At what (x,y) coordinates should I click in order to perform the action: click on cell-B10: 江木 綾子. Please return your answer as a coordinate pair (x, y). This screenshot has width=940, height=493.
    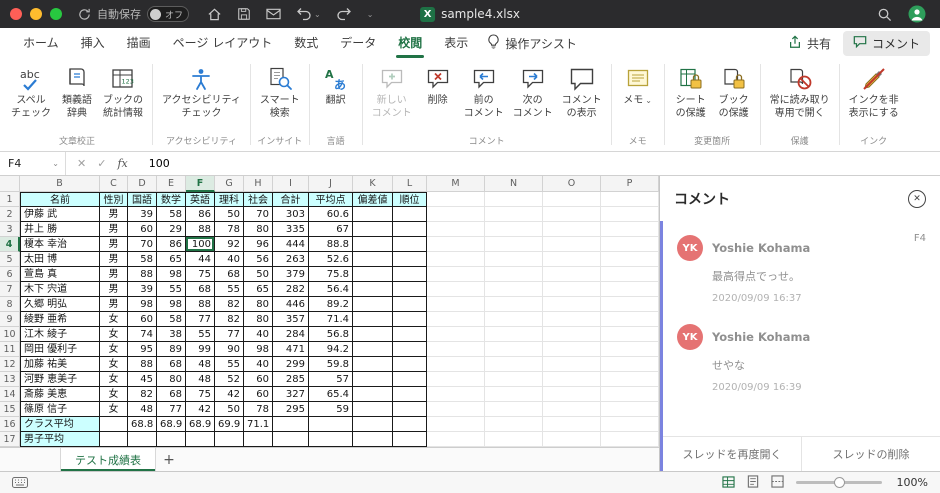
    Looking at the image, I should click on (60, 334).